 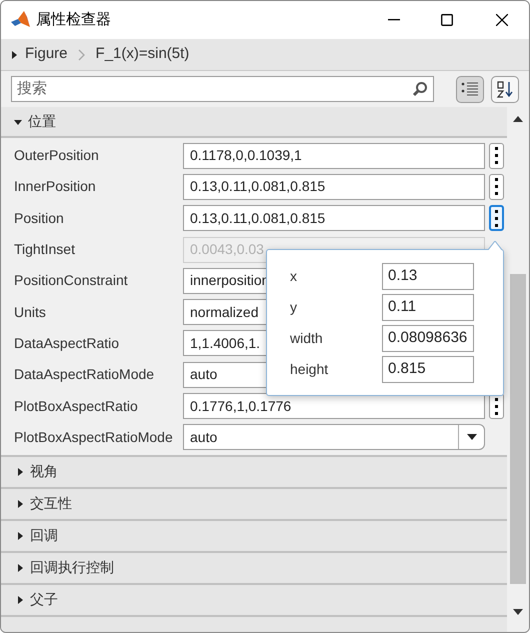 I want to click on maximize-icon, so click(x=446, y=20).